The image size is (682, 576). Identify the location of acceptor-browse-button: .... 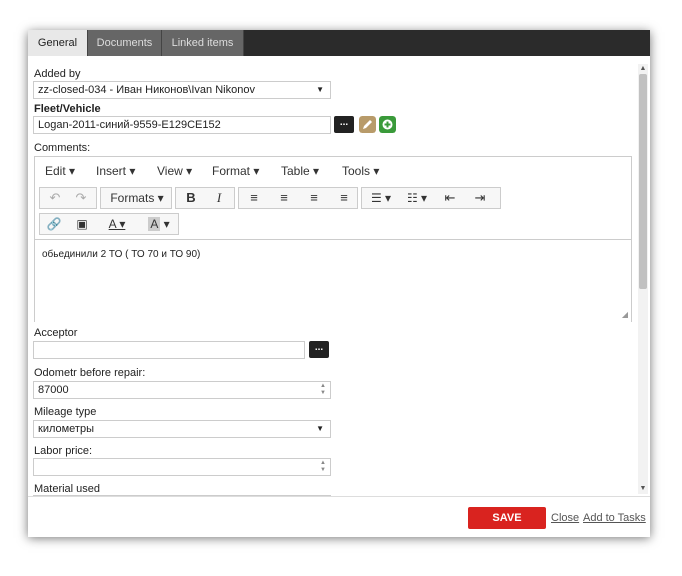
(319, 349).